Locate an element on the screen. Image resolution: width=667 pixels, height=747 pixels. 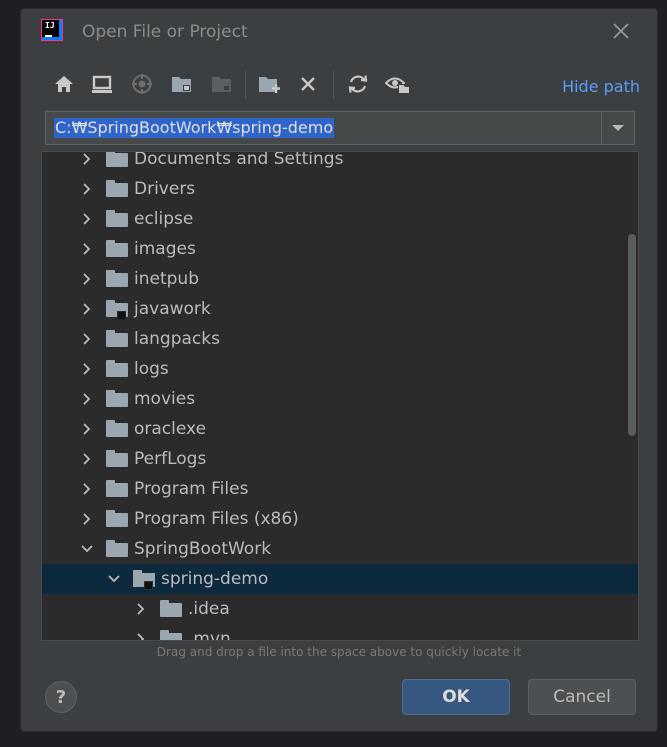
tree-item-label: spring-demo is located at coordinates (215, 579).